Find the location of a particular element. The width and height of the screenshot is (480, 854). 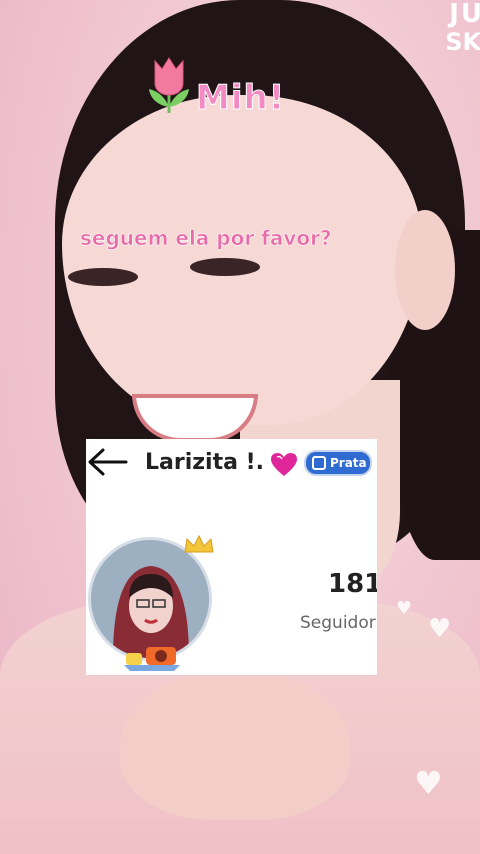

back-arrow-icon is located at coordinates (108, 462).